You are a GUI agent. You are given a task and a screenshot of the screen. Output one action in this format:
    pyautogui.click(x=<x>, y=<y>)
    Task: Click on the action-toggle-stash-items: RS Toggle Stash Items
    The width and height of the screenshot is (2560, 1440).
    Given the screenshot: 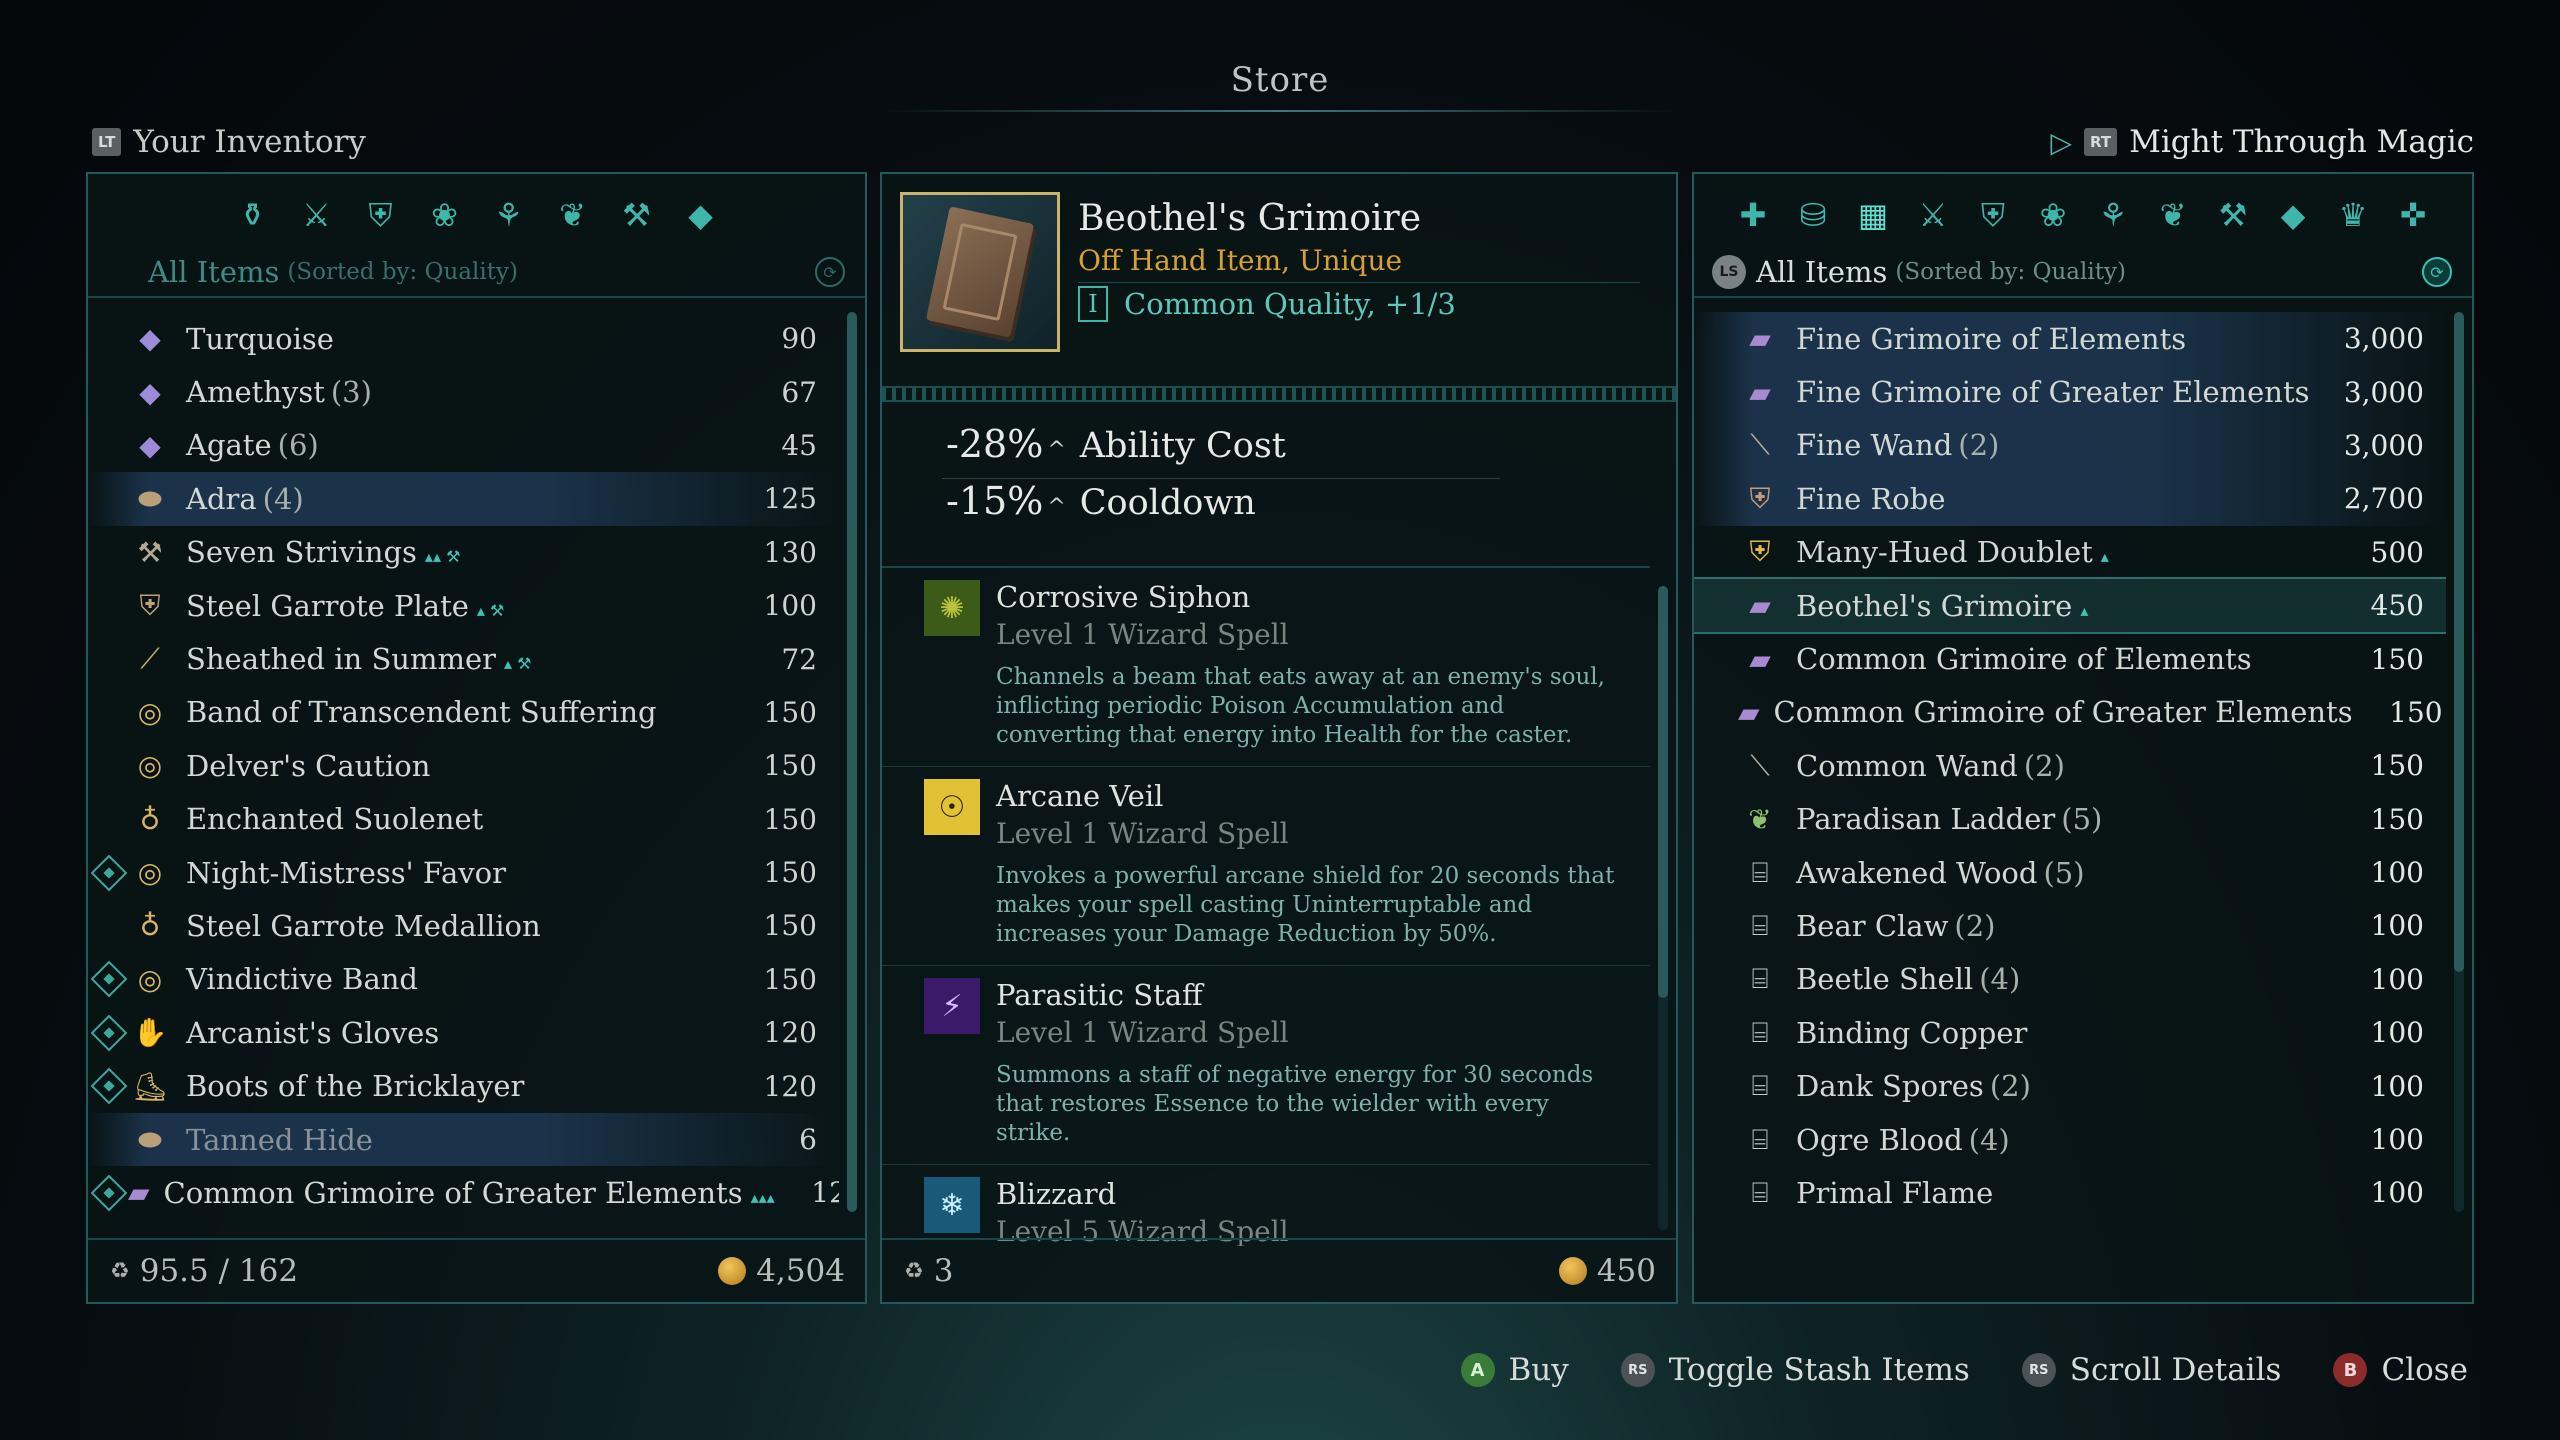 What is the action you would take?
    pyautogui.click(x=1795, y=1370)
    